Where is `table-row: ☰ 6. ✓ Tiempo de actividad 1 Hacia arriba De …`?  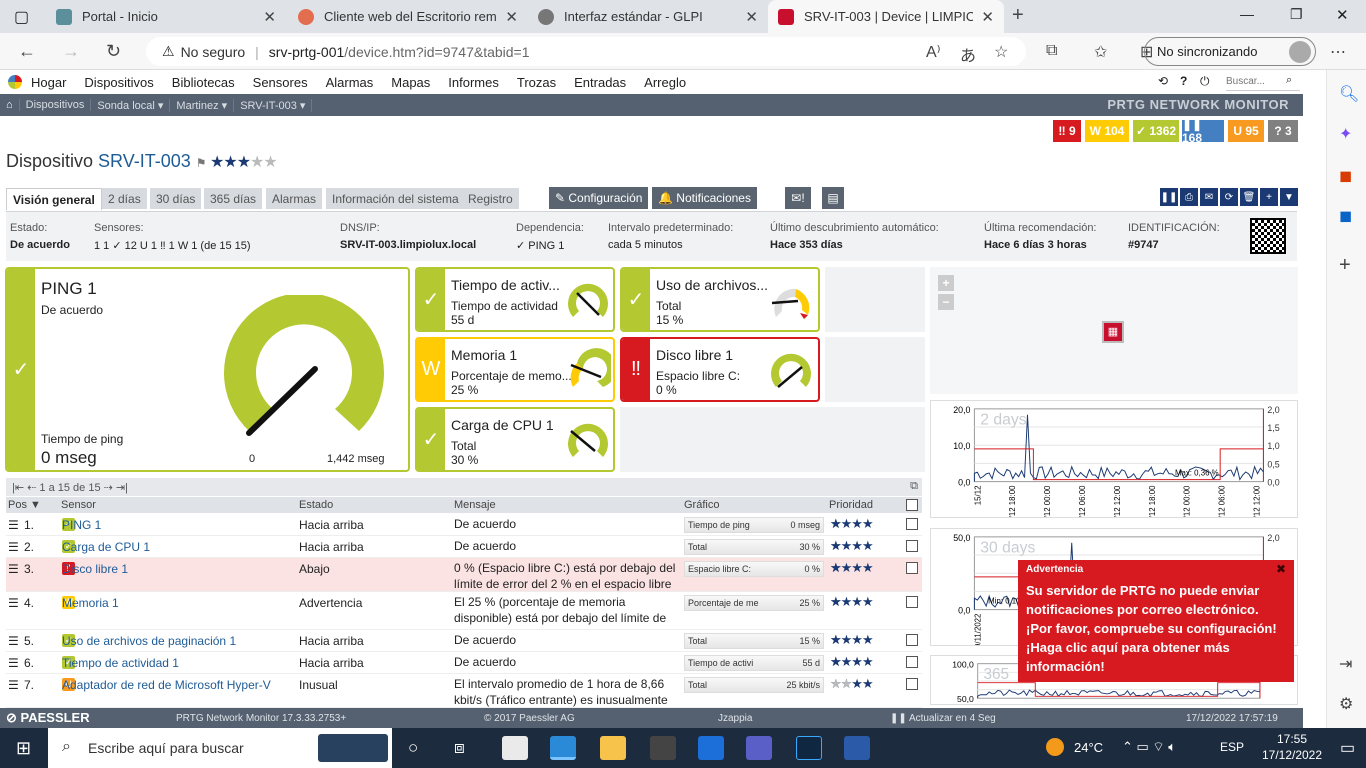 table-row: ☰ 6. ✓ Tiempo de actividad 1 Hacia arriba De … is located at coordinates (464, 663).